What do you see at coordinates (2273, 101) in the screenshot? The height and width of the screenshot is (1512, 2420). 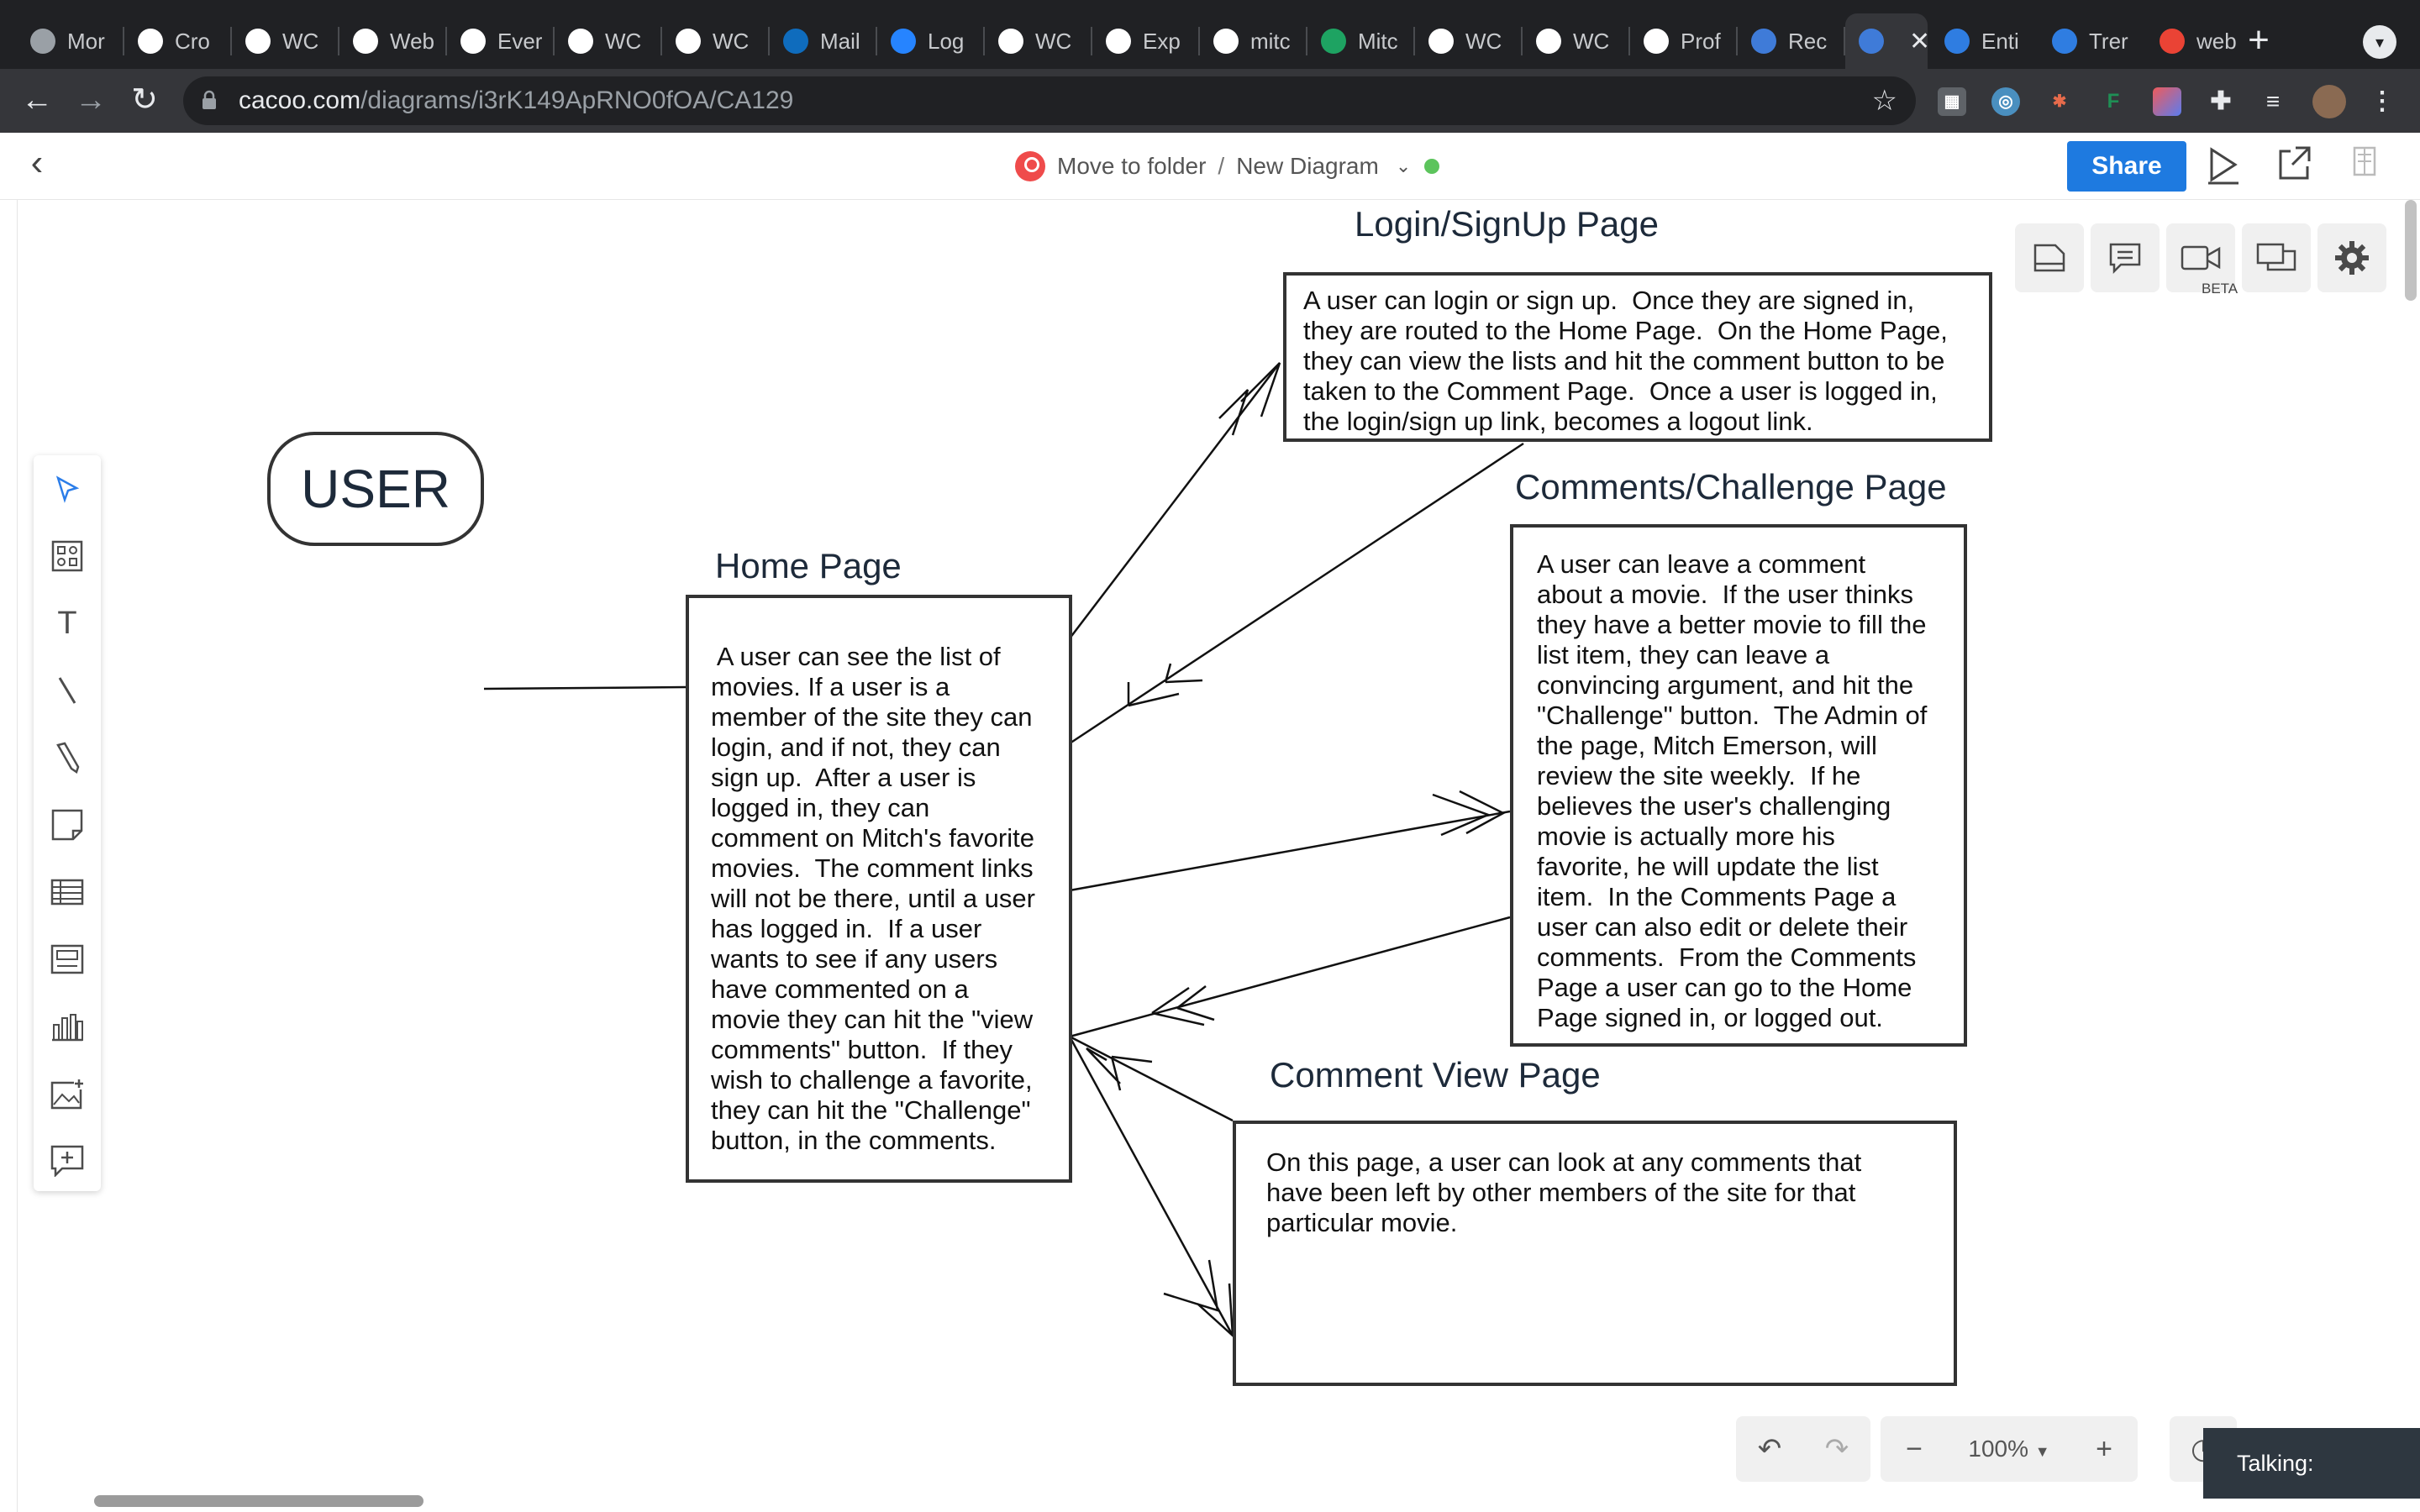 I see `media-queue-icon: ≡` at bounding box center [2273, 101].